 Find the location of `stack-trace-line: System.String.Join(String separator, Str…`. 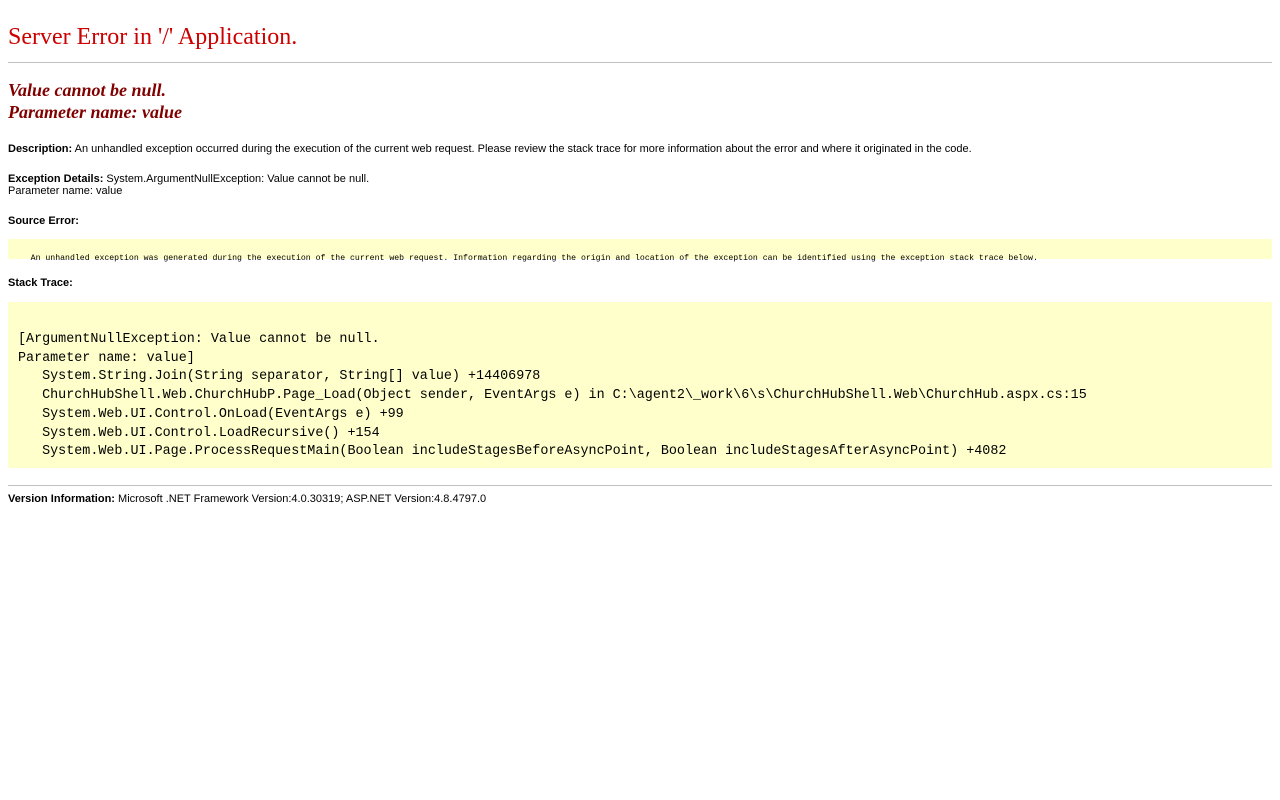

stack-trace-line: System.String.Join(String separator, Str… is located at coordinates (279, 377).